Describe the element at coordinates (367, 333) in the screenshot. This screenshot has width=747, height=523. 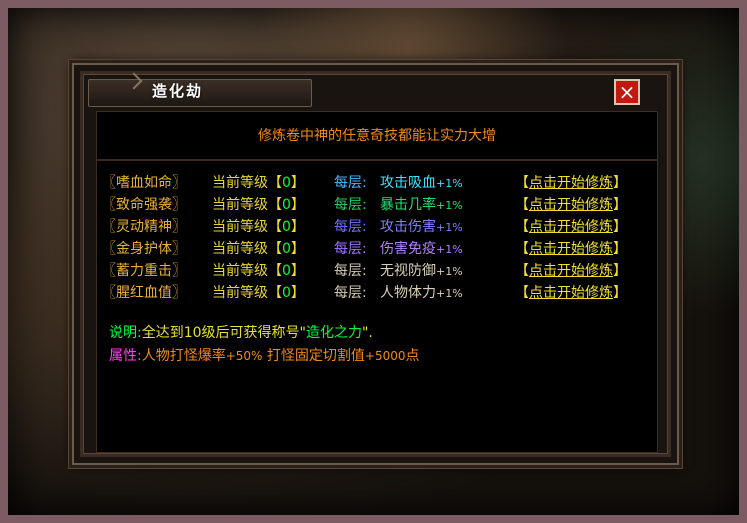
I see `description-end: ".` at that location.